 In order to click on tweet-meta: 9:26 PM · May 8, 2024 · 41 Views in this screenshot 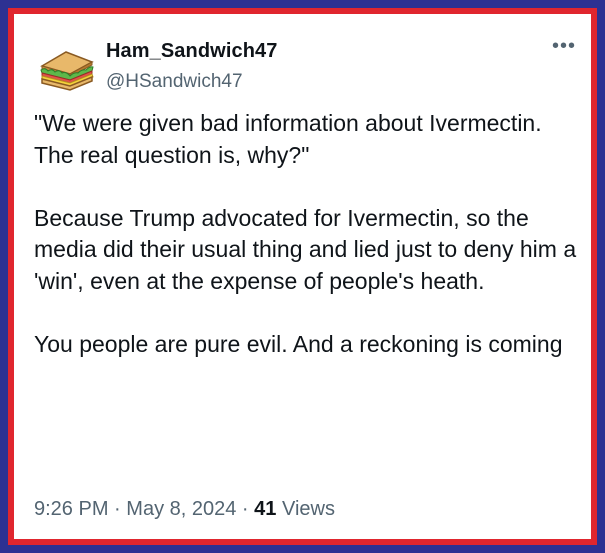, I will do `click(184, 509)`.